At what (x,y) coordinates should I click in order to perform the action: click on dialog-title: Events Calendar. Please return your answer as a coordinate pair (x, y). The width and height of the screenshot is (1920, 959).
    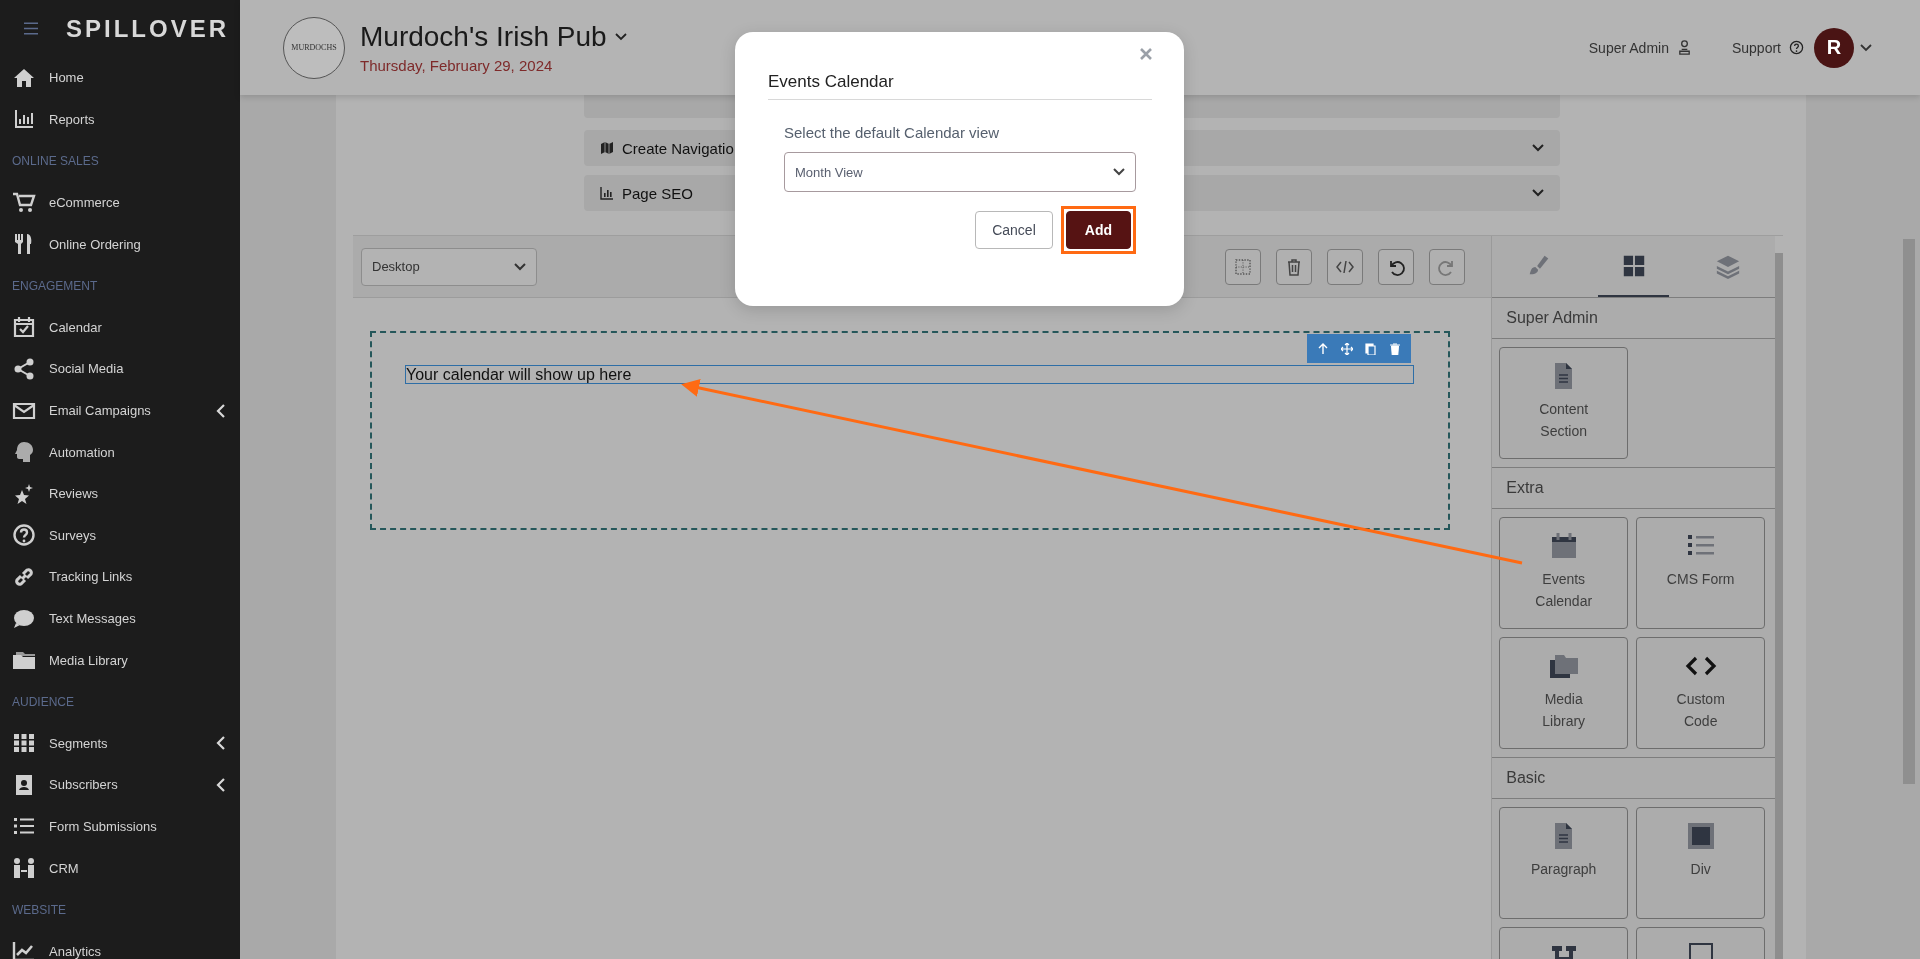
    Looking at the image, I should click on (960, 82).